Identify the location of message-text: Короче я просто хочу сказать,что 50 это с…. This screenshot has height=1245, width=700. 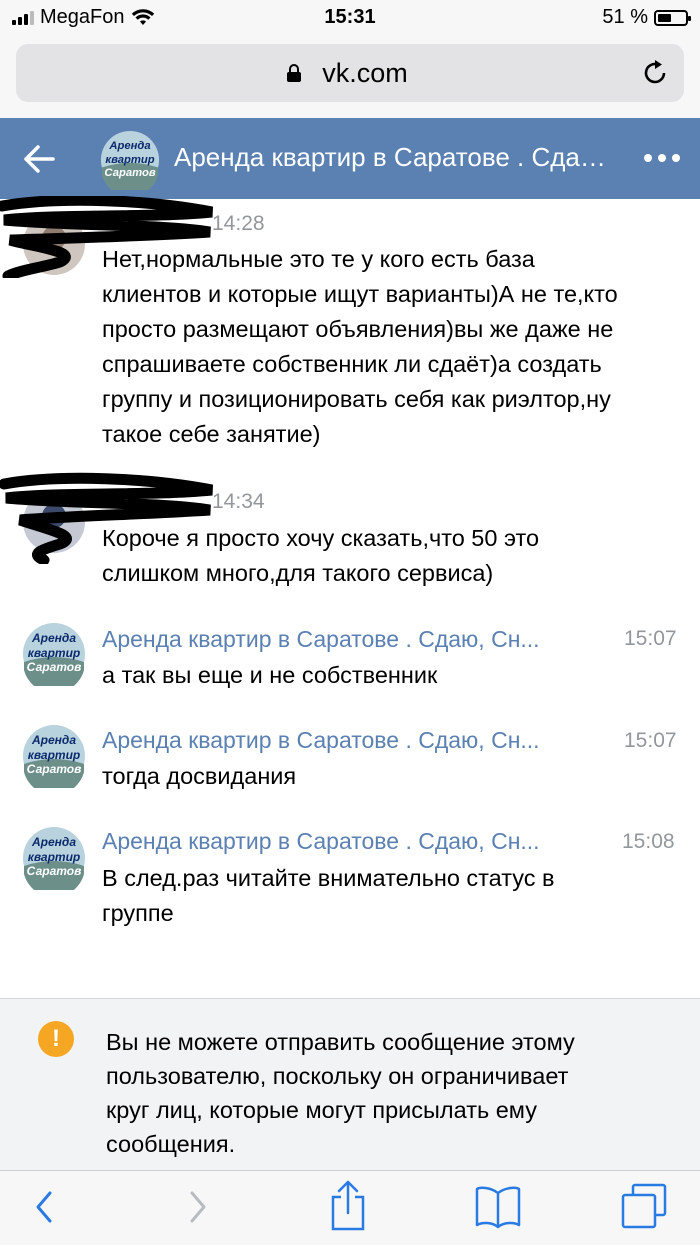
(321, 555).